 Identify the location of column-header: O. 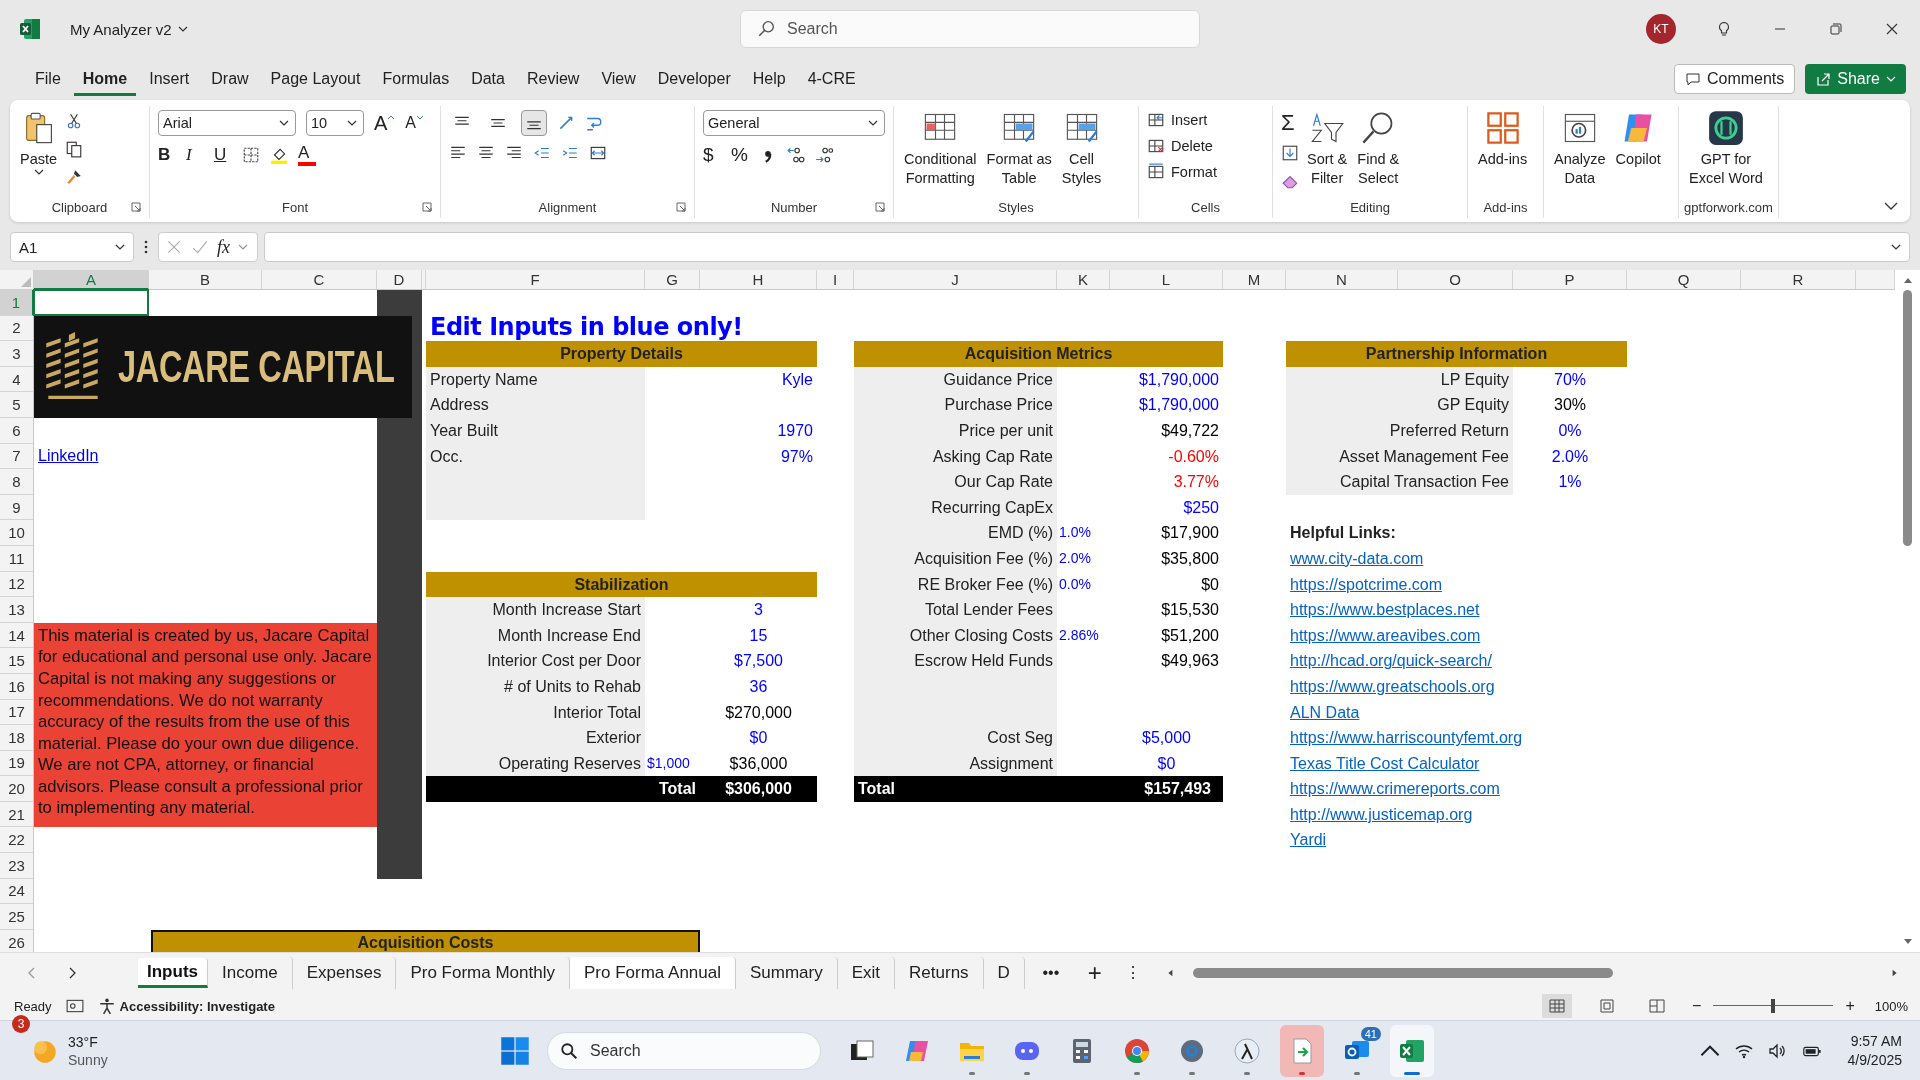
(1455, 280).